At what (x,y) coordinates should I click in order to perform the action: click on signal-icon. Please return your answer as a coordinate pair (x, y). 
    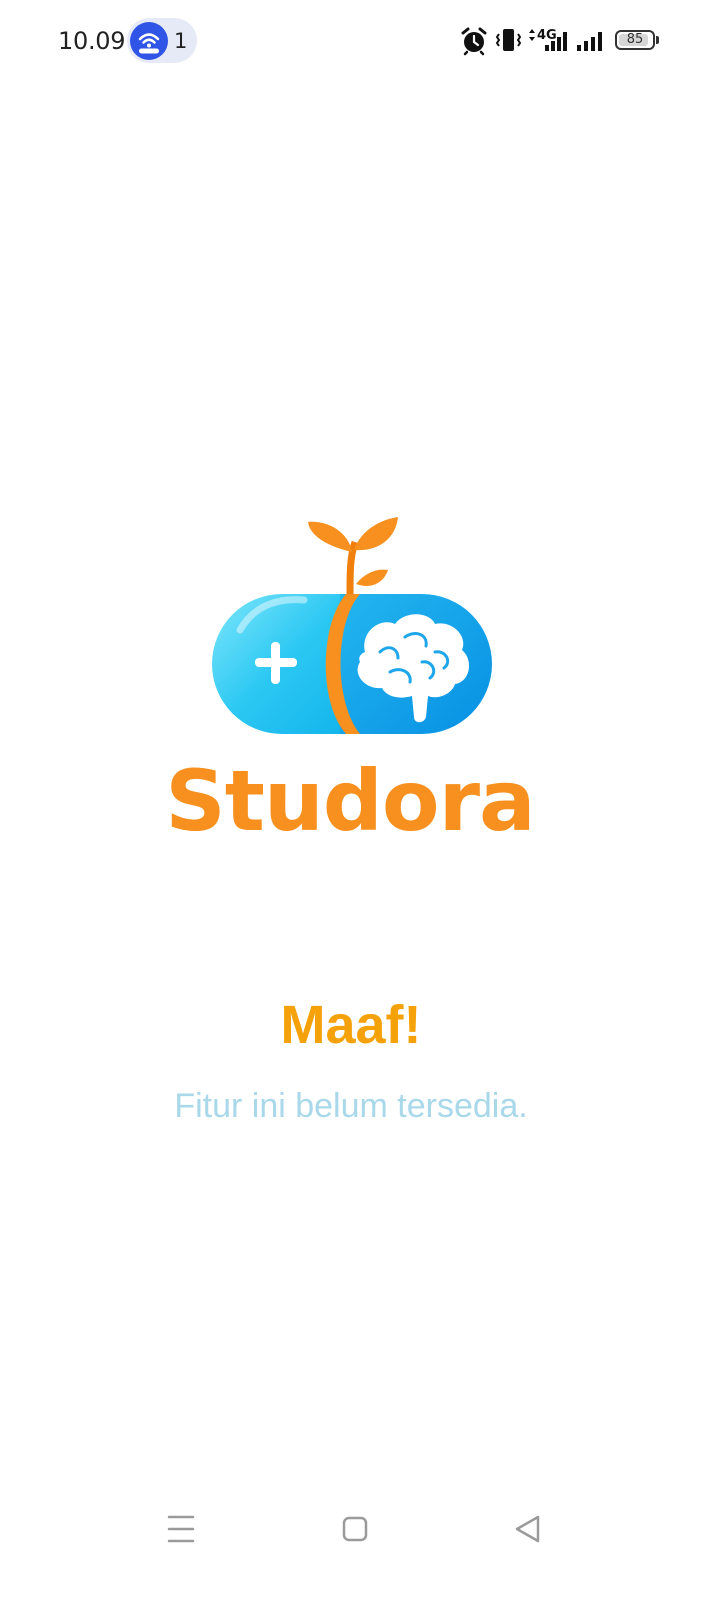
    Looking at the image, I should click on (589, 41).